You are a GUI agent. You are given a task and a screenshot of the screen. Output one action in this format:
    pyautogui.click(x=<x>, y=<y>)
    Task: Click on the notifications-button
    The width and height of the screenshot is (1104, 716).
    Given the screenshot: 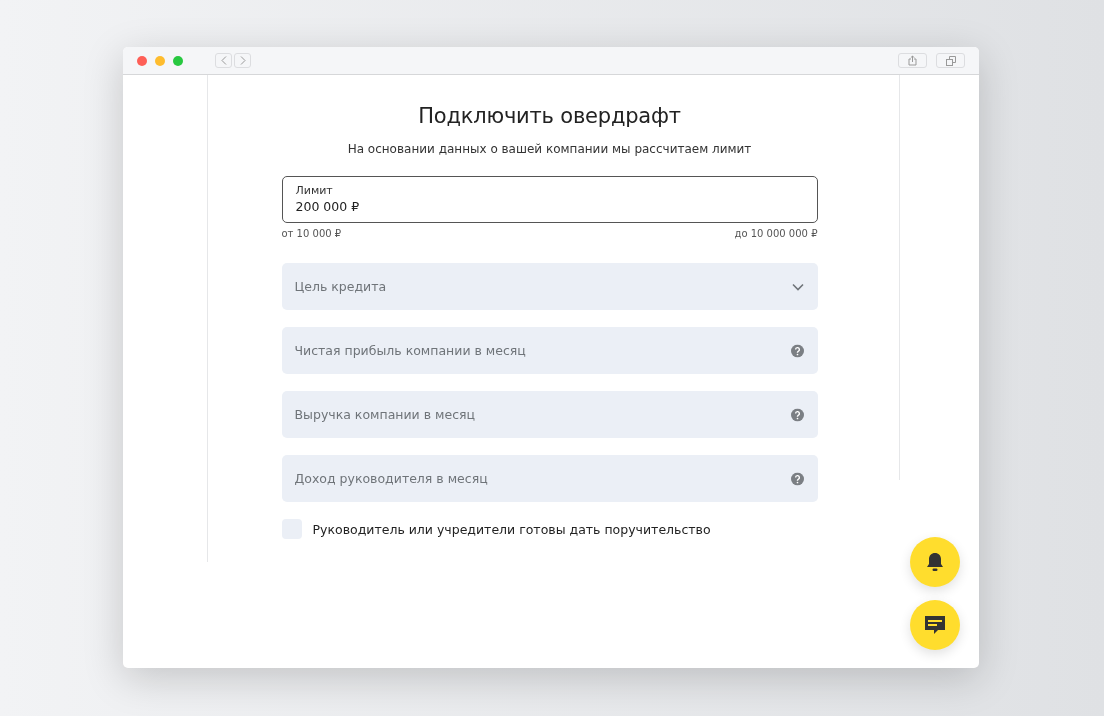 What is the action you would take?
    pyautogui.click(x=935, y=562)
    